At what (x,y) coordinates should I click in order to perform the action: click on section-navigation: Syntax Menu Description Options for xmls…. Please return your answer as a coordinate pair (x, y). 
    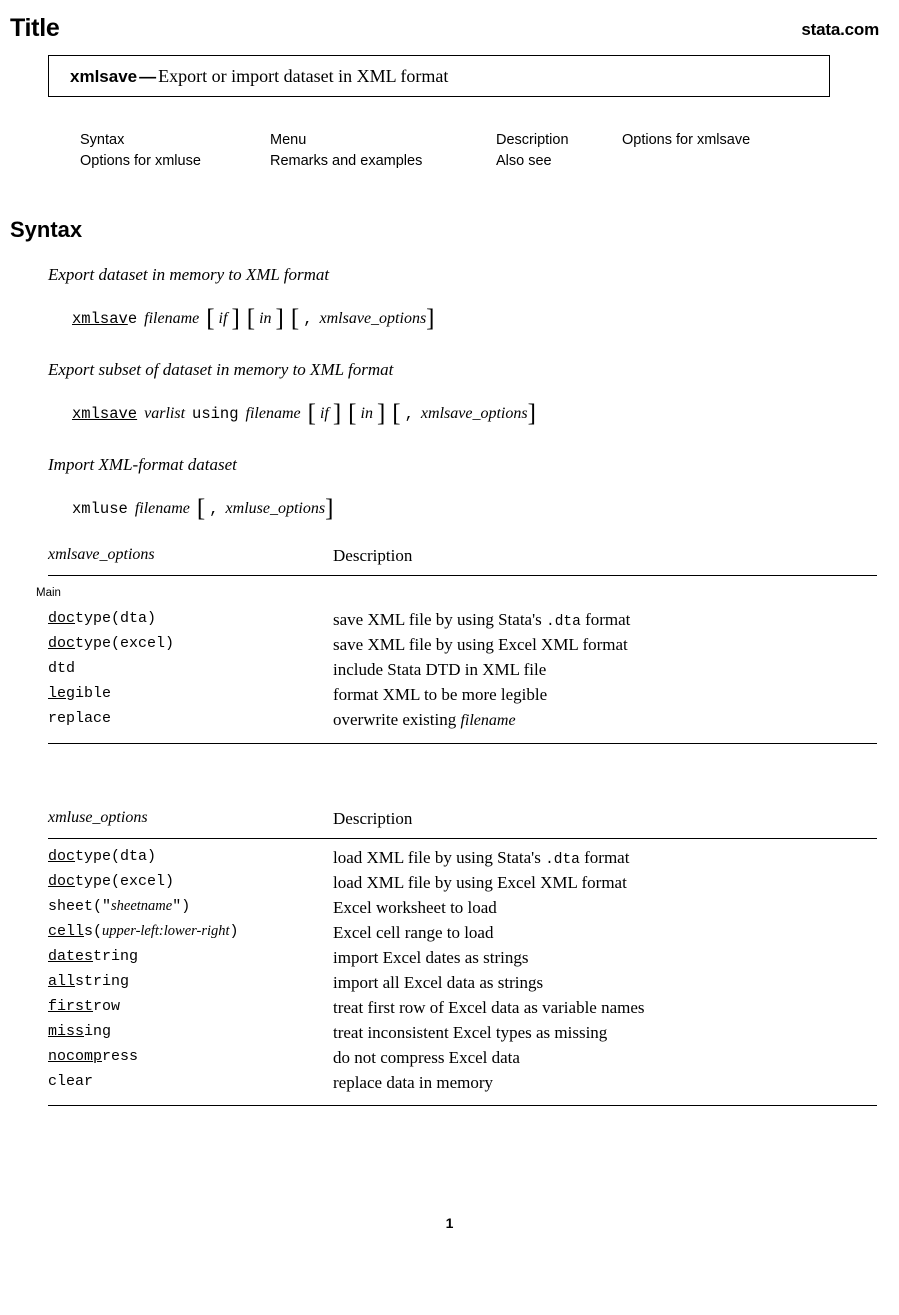
    Looking at the image, I should click on (460, 151).